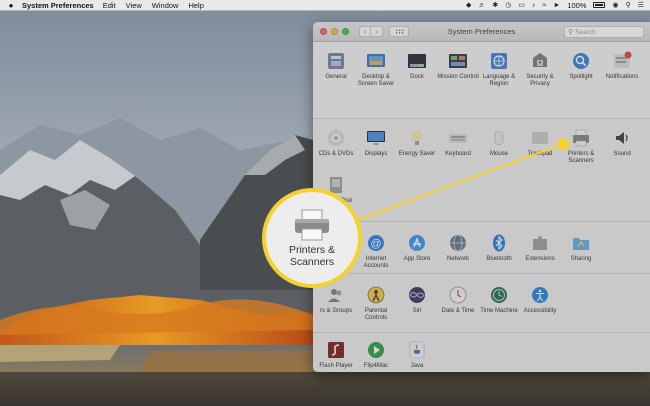  What do you see at coordinates (134, 5) in the screenshot?
I see `menu-view: View` at bounding box center [134, 5].